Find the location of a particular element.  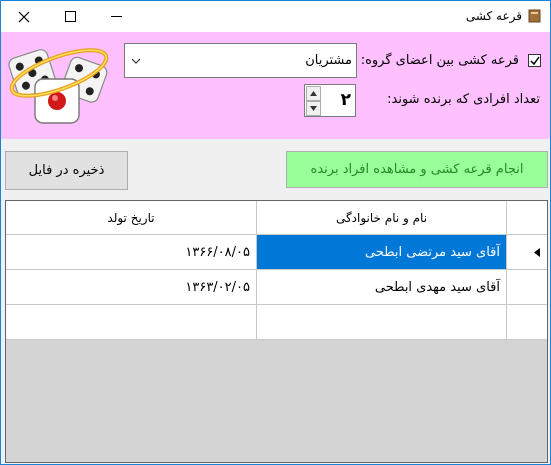

group-select-value: مشتریان is located at coordinates (328, 60).